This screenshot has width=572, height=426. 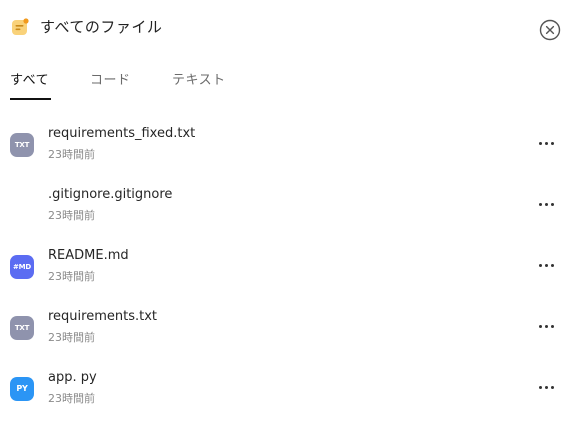 I want to click on file-name: app. py, so click(x=72, y=377).